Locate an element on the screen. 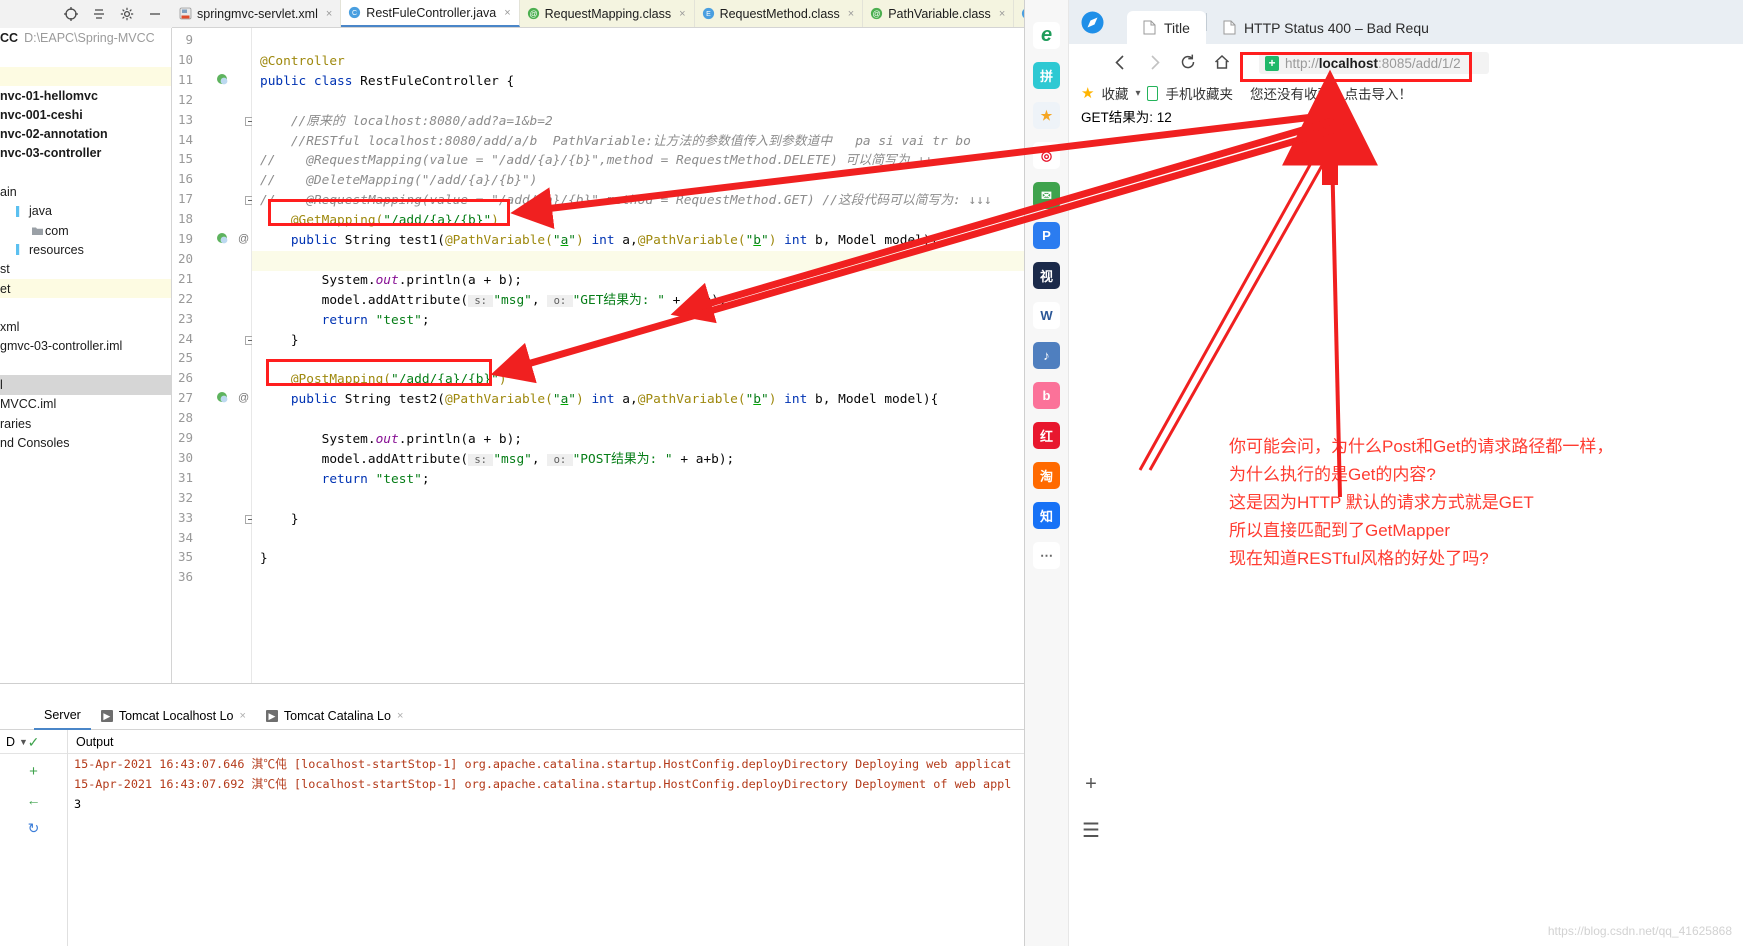 The height and width of the screenshot is (946, 1743). list-menu-icon: ☰ is located at coordinates (1091, 830).